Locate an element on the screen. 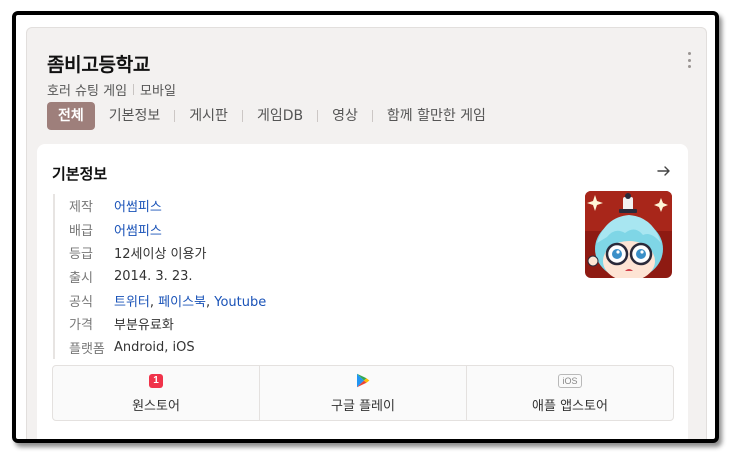  more-options-icon is located at coordinates (689, 60).